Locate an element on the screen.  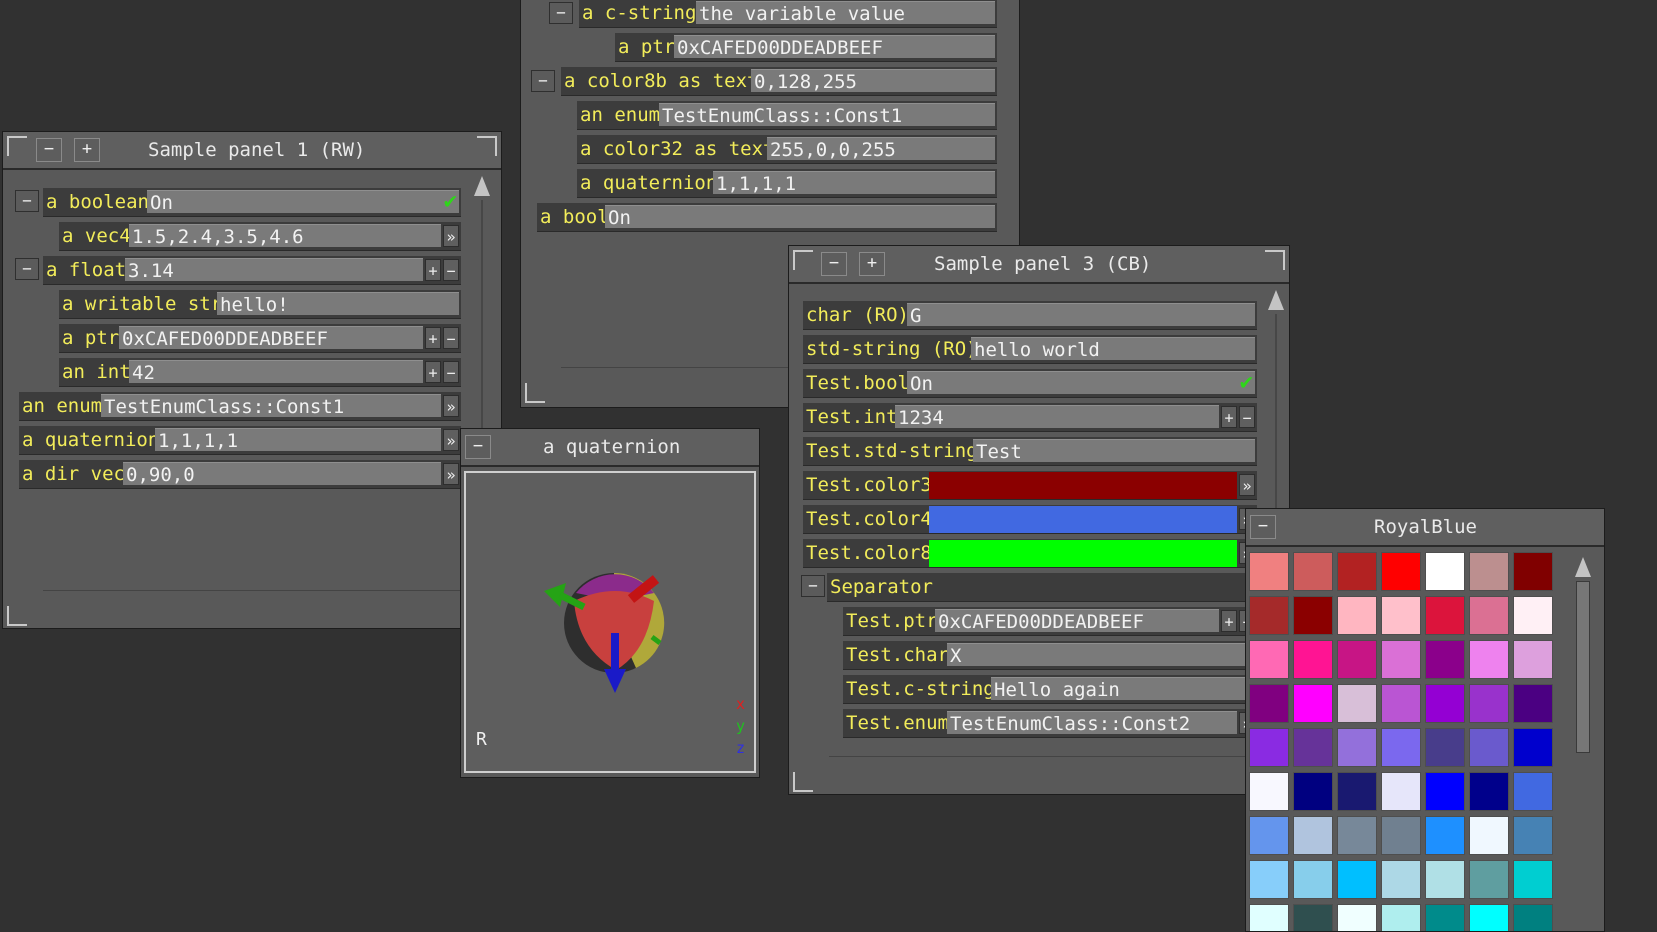
scrollbar is located at coordinates (1583, 742).